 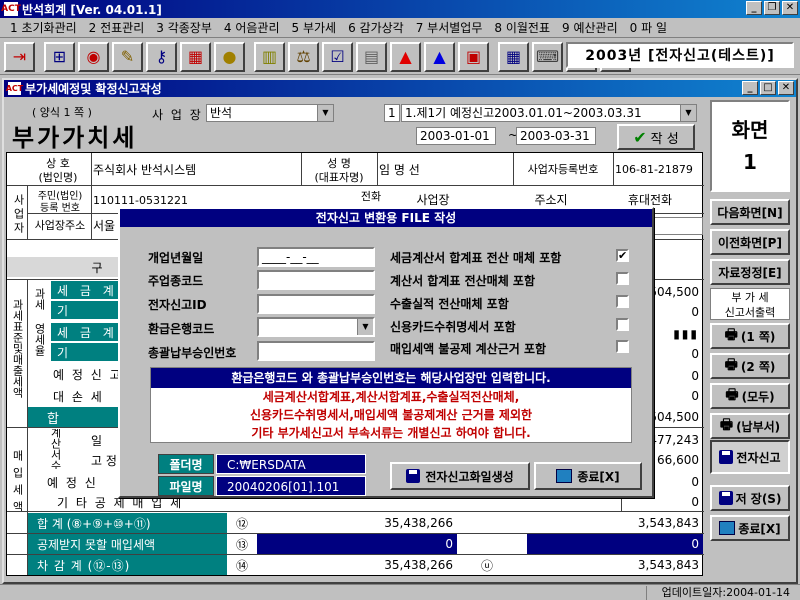 I want to click on app-title-bar: ACT 반석회계 [Ver. 04.01.1] _ ❐ ✕, so click(x=400, y=9).